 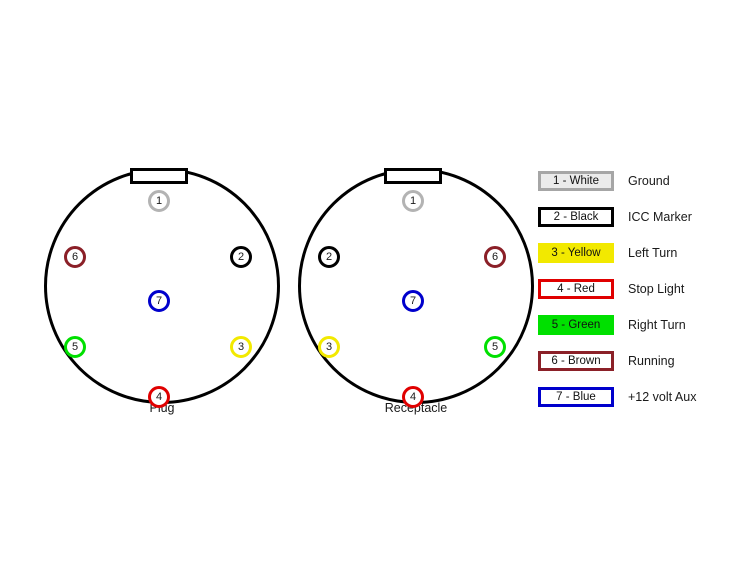 I want to click on legend-row: 7 - Blue +12 volt Aux, so click(x=641, y=397).